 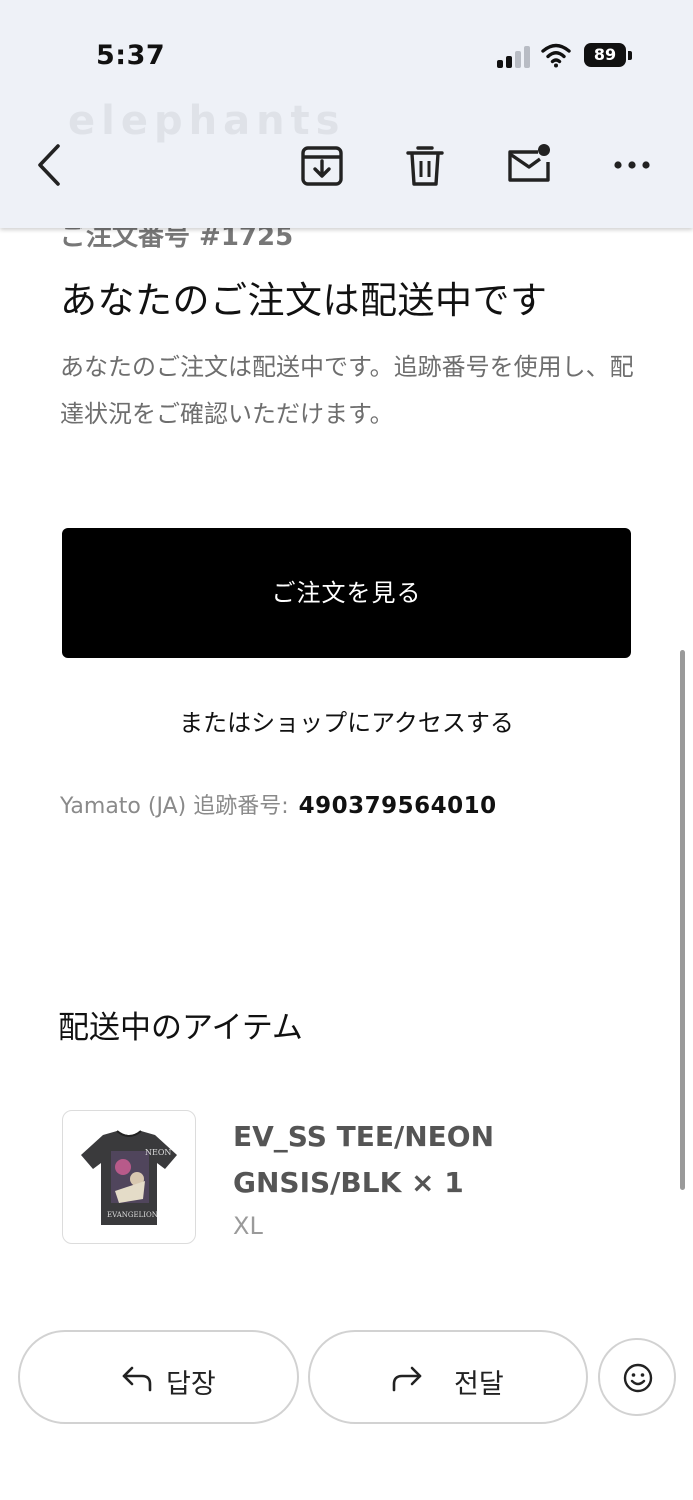 I want to click on forward-arrow-icon, so click(x=407, y=1379).